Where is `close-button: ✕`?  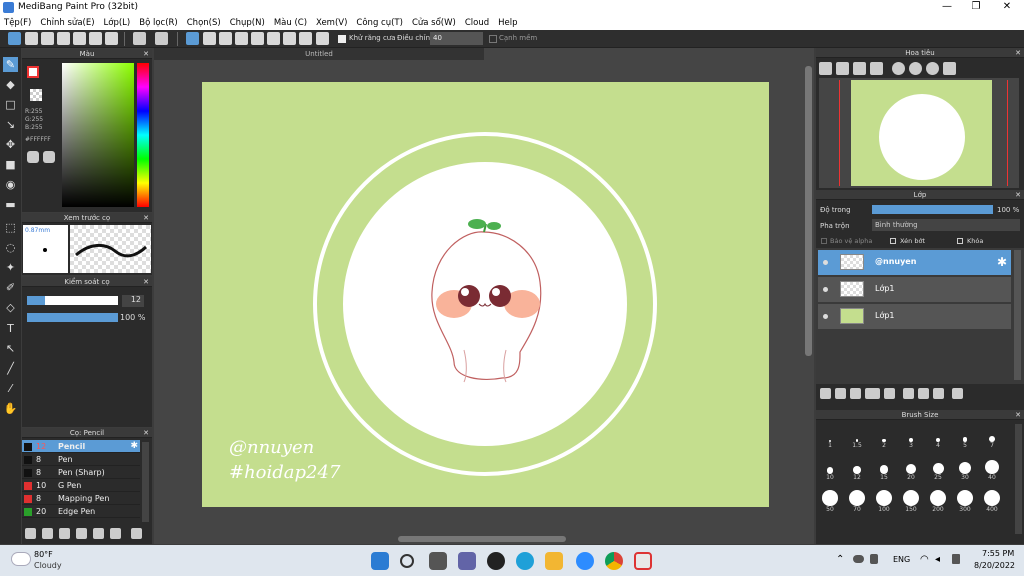 close-button: ✕ is located at coordinates (1007, 8).